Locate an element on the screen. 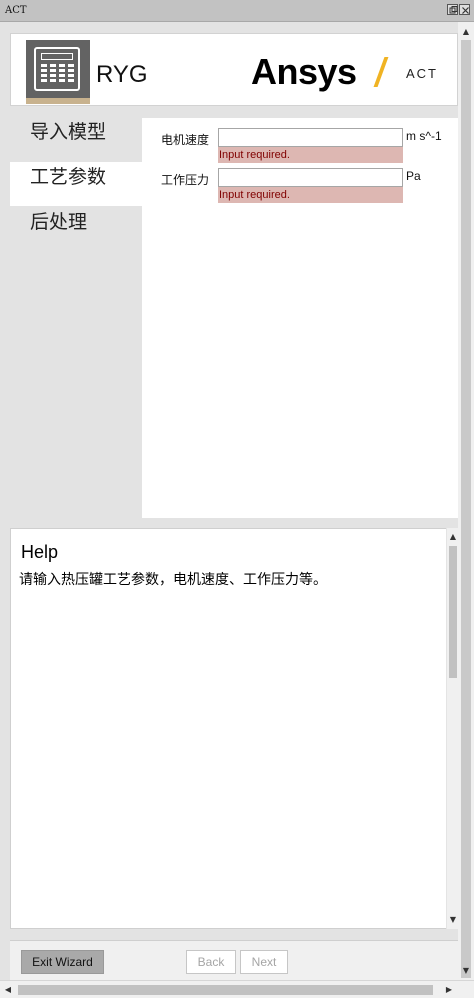 The image size is (474, 998). motor-speed-error: Input required. is located at coordinates (310, 155).